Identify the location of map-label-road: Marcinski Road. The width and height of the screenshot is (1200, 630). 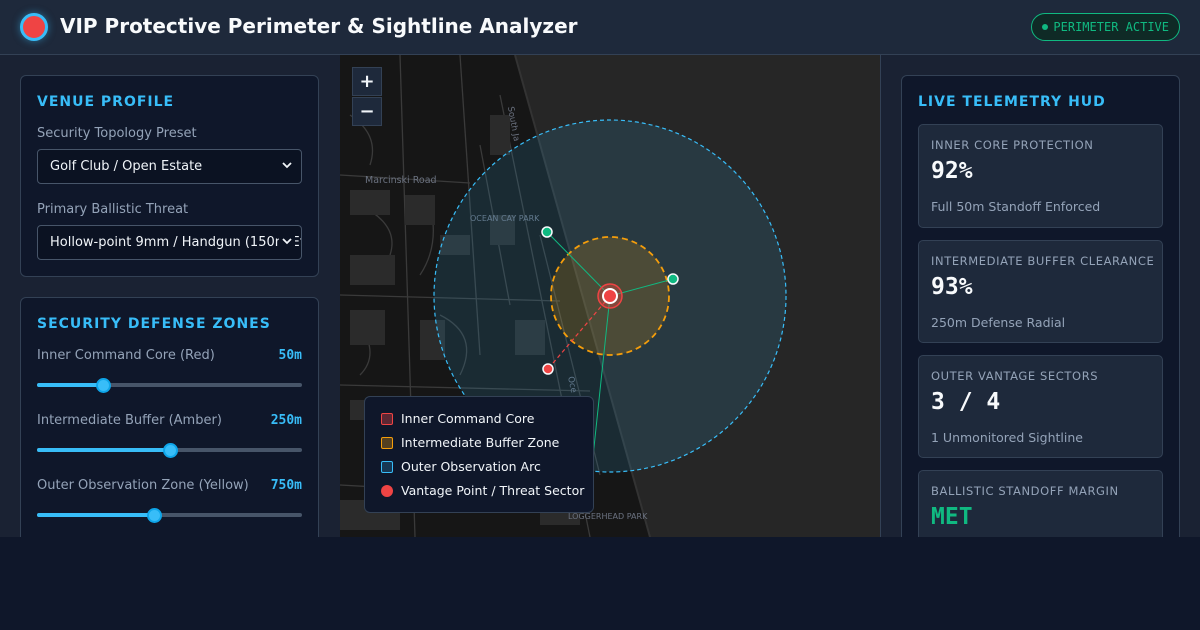
(401, 180).